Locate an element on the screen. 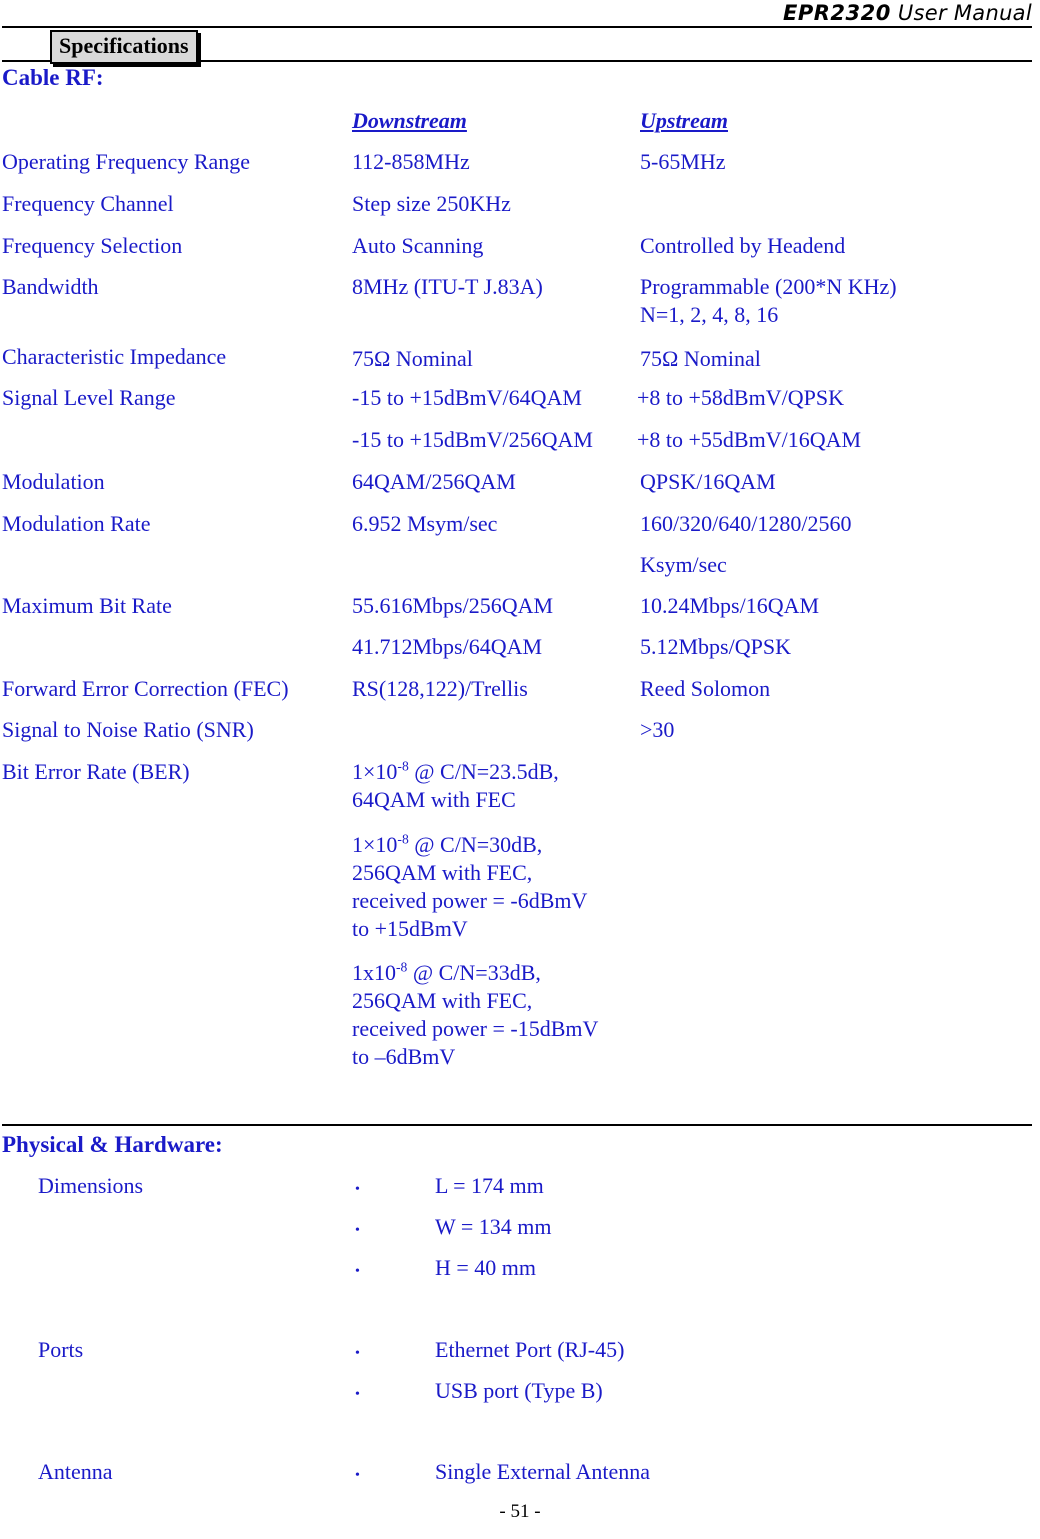 The image size is (1040, 1539). spec-bullet-item: Single External Antenna is located at coordinates (543, 1471).